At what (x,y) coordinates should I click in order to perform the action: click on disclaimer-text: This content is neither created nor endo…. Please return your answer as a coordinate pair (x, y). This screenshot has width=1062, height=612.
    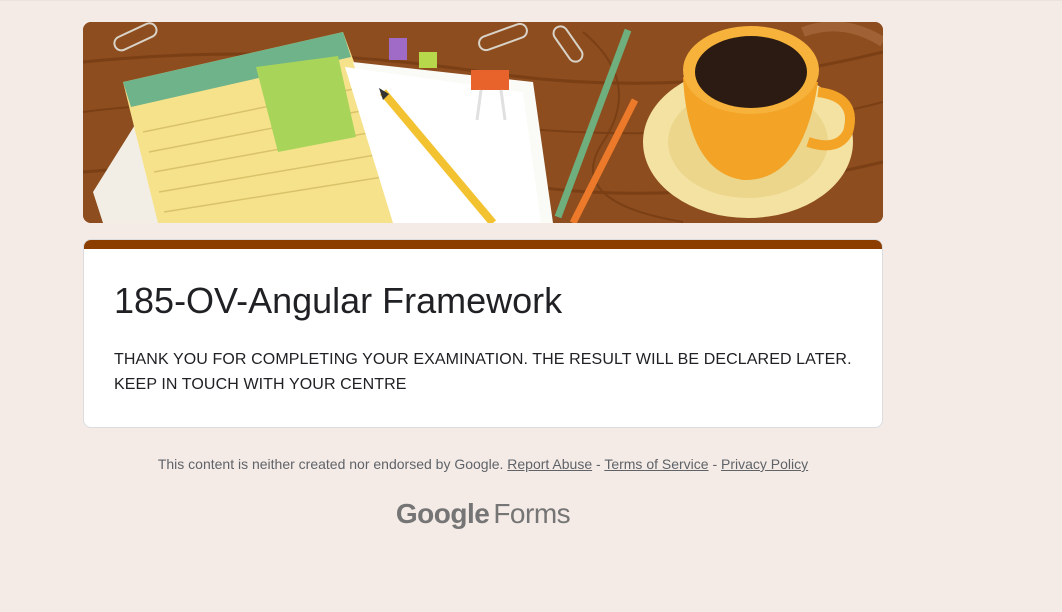
    Looking at the image, I should click on (330, 464).